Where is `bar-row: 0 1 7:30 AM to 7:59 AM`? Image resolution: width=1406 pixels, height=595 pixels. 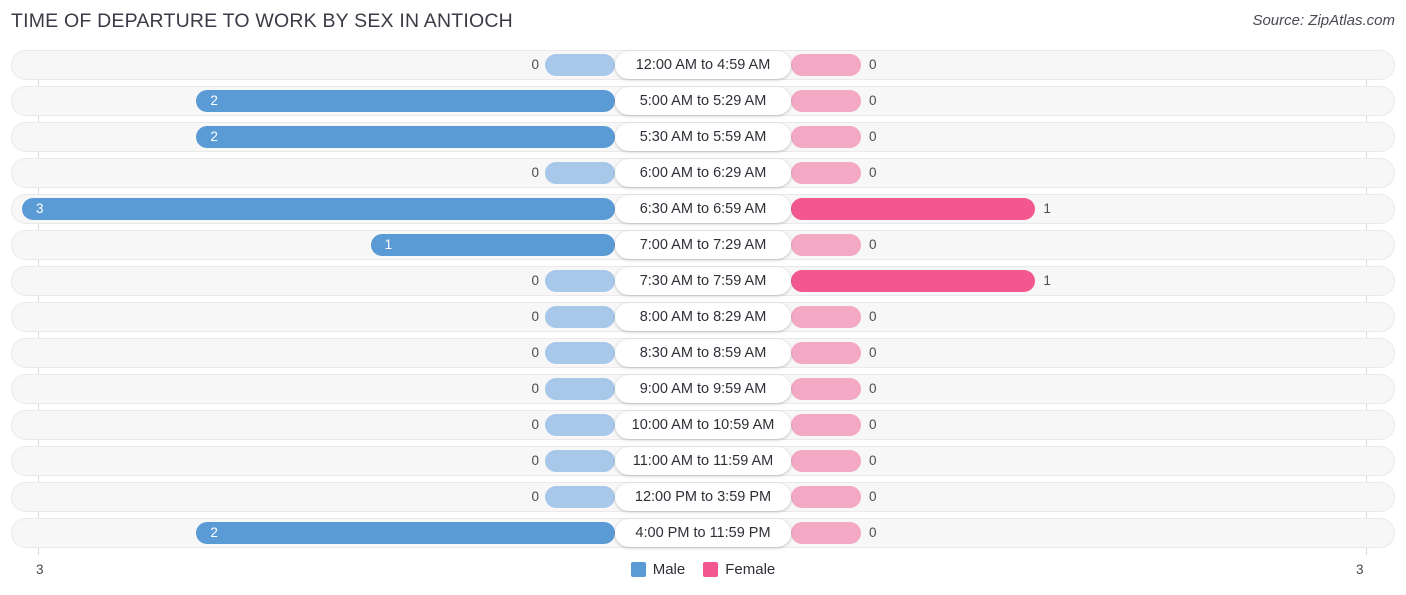
bar-row: 0 1 7:30 AM to 7:59 AM is located at coordinates (703, 281).